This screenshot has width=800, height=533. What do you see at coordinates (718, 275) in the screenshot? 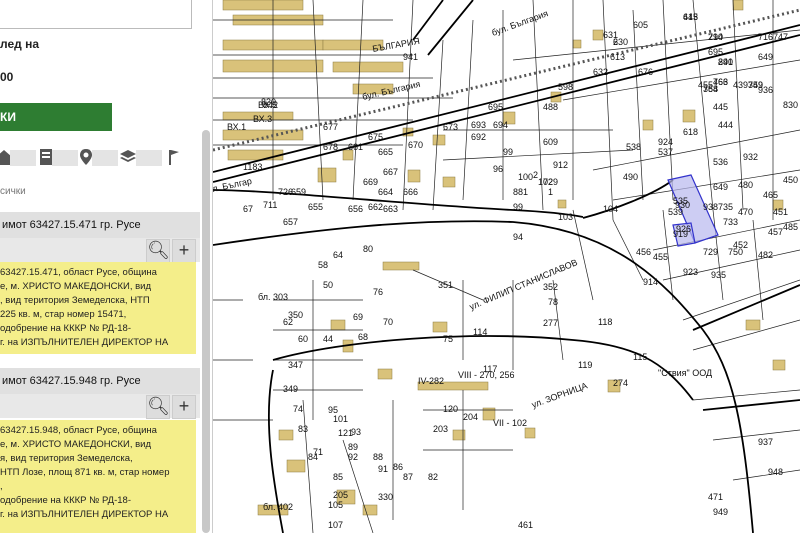
I see `parcel-number: 935` at bounding box center [718, 275].